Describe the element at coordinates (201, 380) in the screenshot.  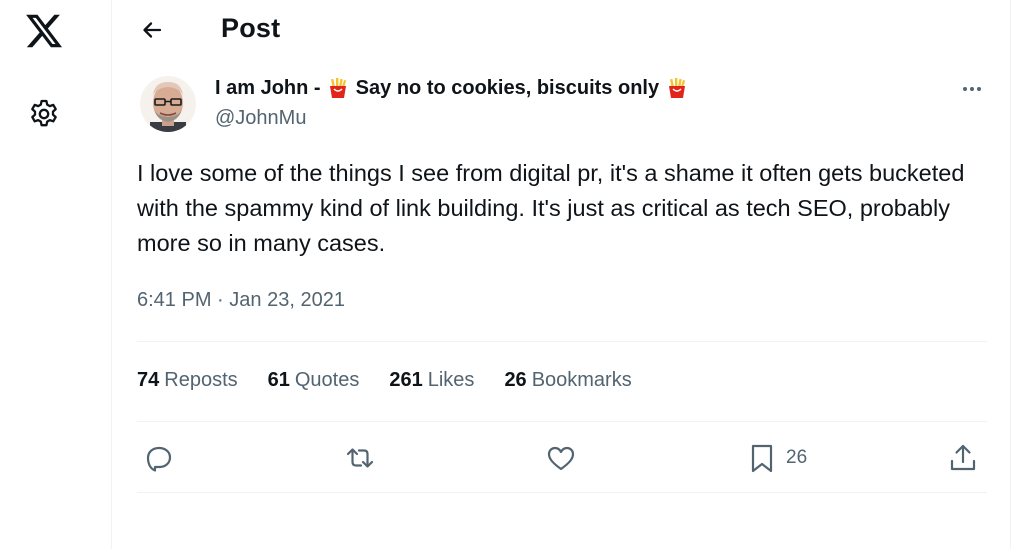
I see `stat-label: Reposts` at that location.